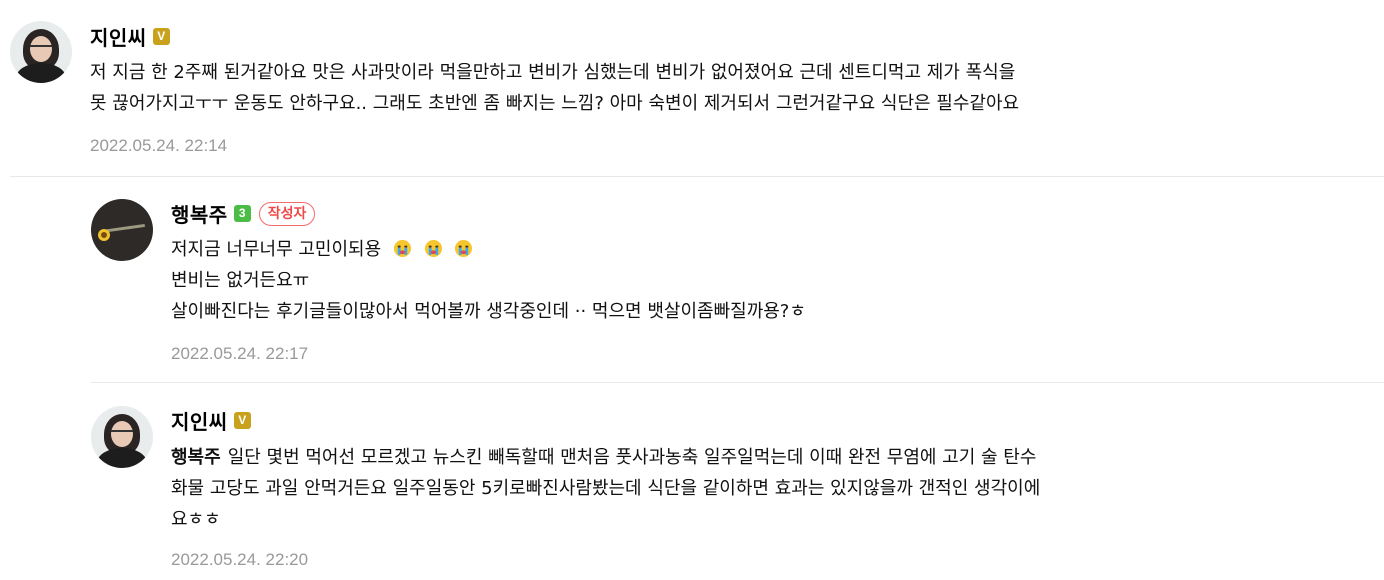 This screenshot has width=1384, height=580. What do you see at coordinates (287, 213) in the screenshot?
I see `author-tag: 작성자` at bounding box center [287, 213].